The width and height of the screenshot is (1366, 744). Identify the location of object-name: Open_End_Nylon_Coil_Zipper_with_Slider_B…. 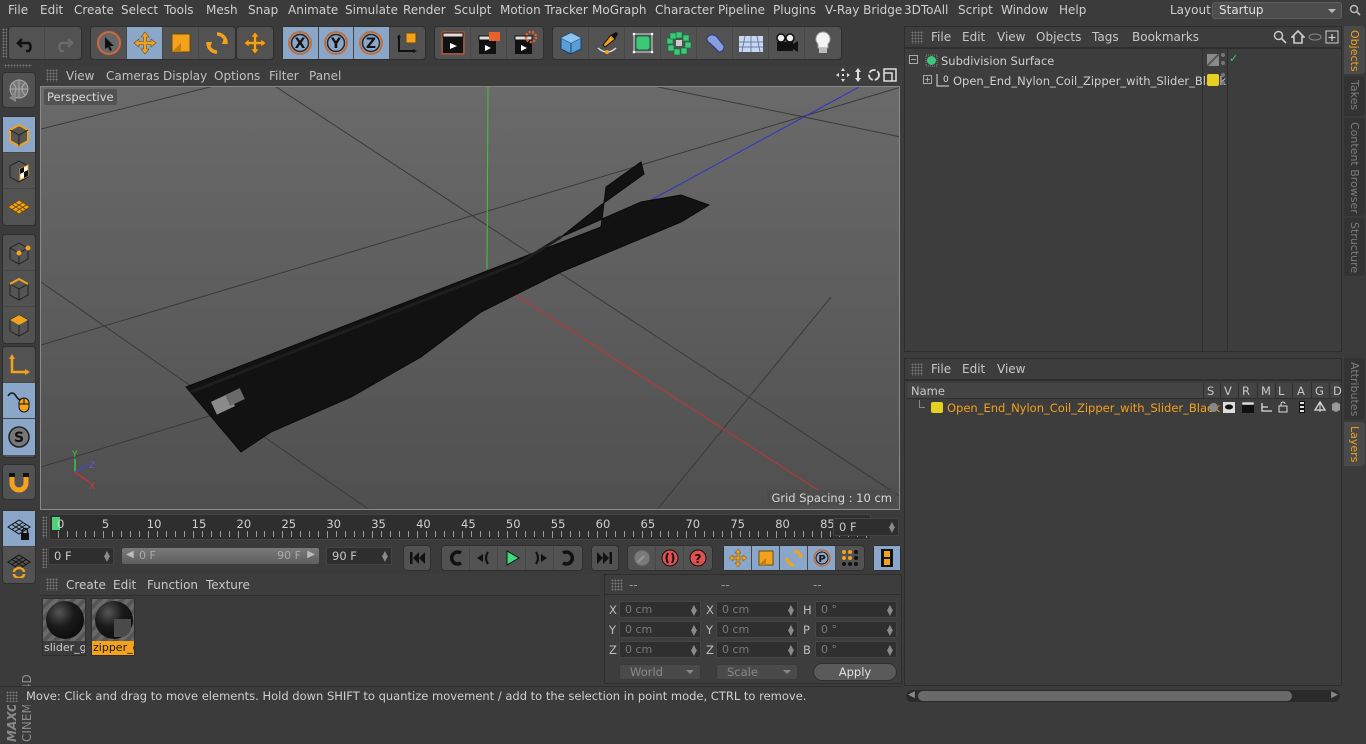
(1089, 81).